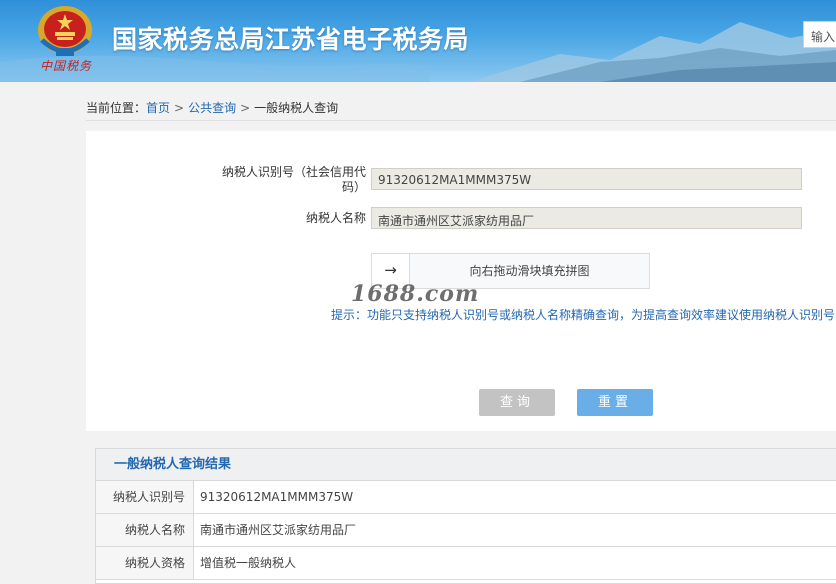 This screenshot has height=584, width=836. I want to click on result-key: 纳税人资格, so click(145, 563).